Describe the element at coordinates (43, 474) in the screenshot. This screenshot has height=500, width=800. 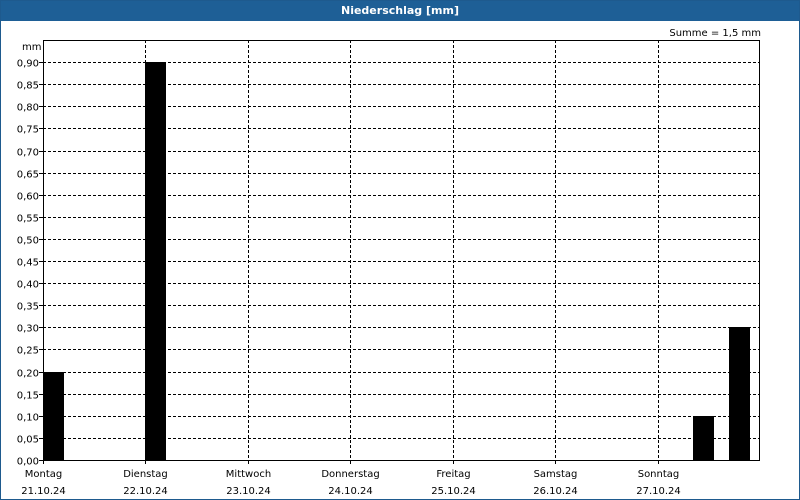
I see `x-tick-day-label: Montag` at that location.